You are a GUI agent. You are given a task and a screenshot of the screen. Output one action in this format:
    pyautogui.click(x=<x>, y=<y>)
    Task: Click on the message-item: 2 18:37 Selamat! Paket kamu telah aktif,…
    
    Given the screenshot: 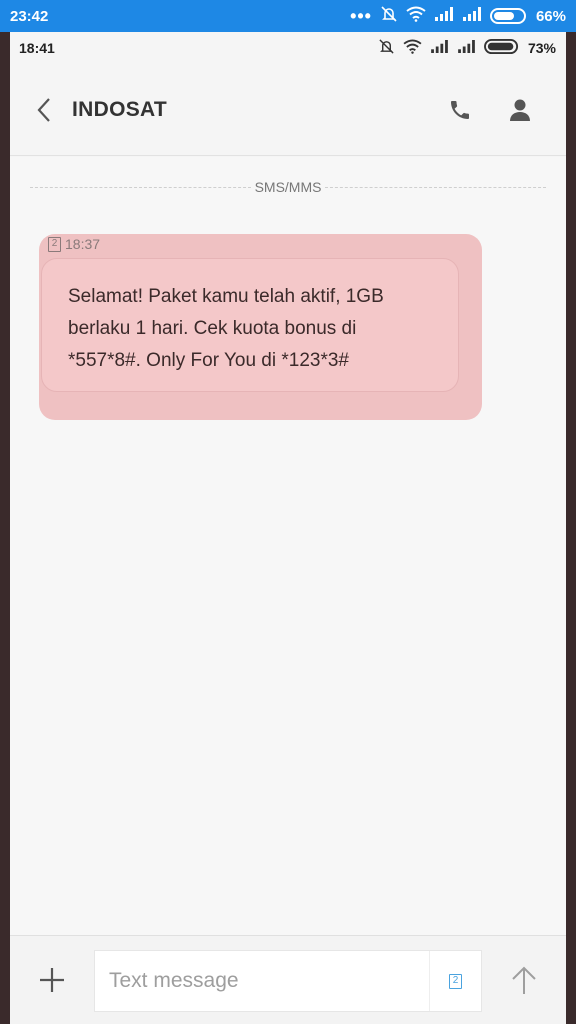 What is the action you would take?
    pyautogui.click(x=260, y=327)
    